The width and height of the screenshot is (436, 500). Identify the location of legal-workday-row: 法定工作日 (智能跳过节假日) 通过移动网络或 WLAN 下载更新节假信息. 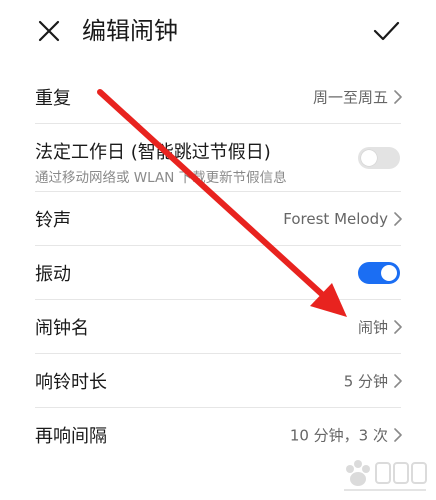
(218, 158).